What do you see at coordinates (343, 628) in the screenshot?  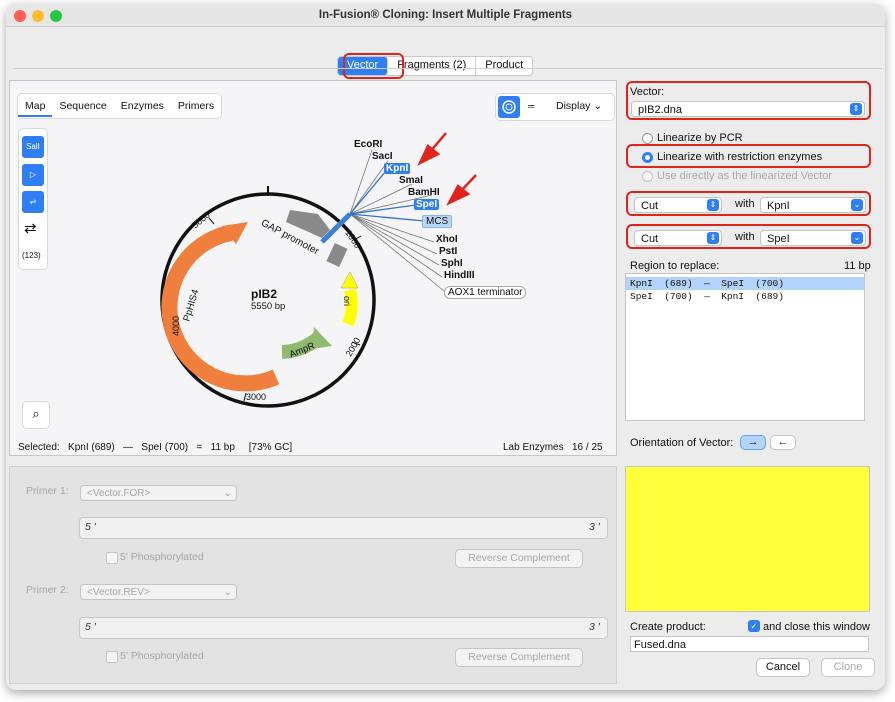 I see `primer2-sequence-field` at bounding box center [343, 628].